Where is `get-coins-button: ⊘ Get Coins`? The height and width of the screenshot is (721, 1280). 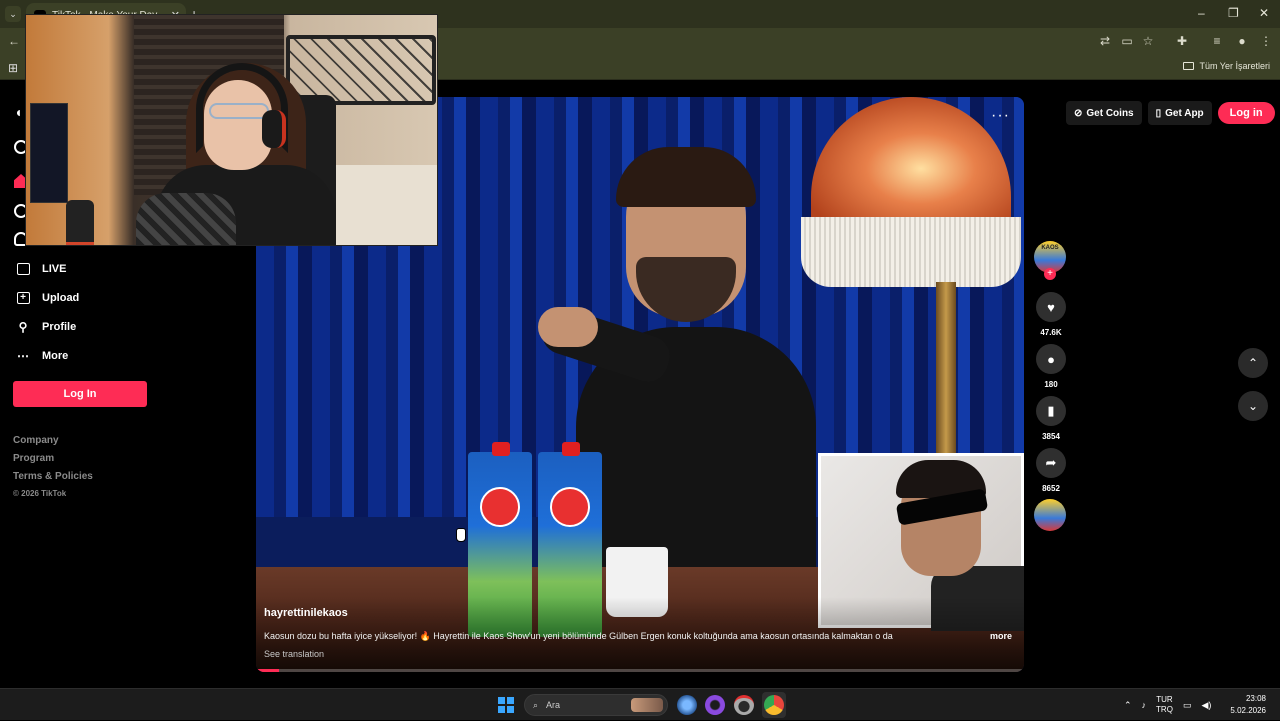 get-coins-button: ⊘ Get Coins is located at coordinates (1104, 113).